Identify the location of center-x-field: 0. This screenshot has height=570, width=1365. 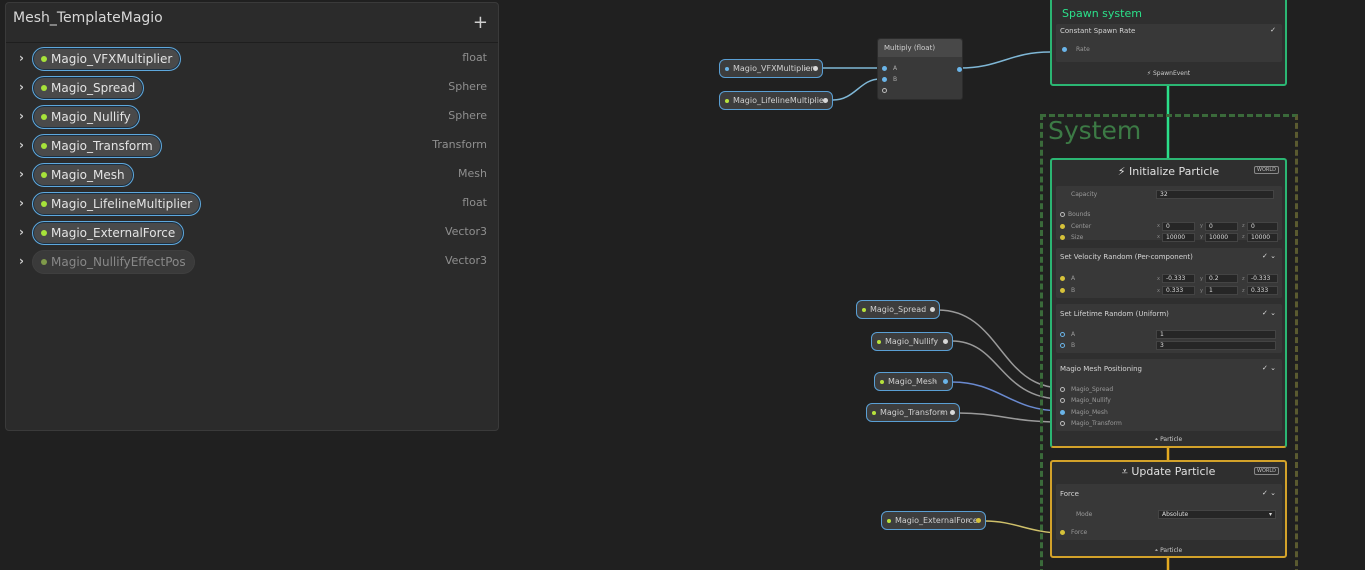
(1178, 226).